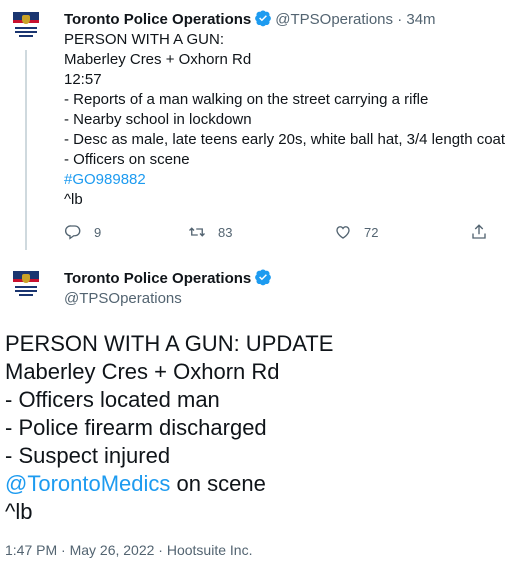 This screenshot has height=564, width=529. Describe the element at coordinates (127, 159) in the screenshot. I see `tweet-line: - Officers on scene` at that location.